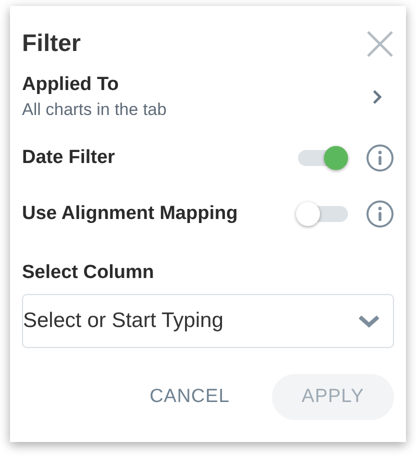 Image resolution: width=416 pixels, height=456 pixels. What do you see at coordinates (369, 321) in the screenshot?
I see `chevron-down-icon` at bounding box center [369, 321].